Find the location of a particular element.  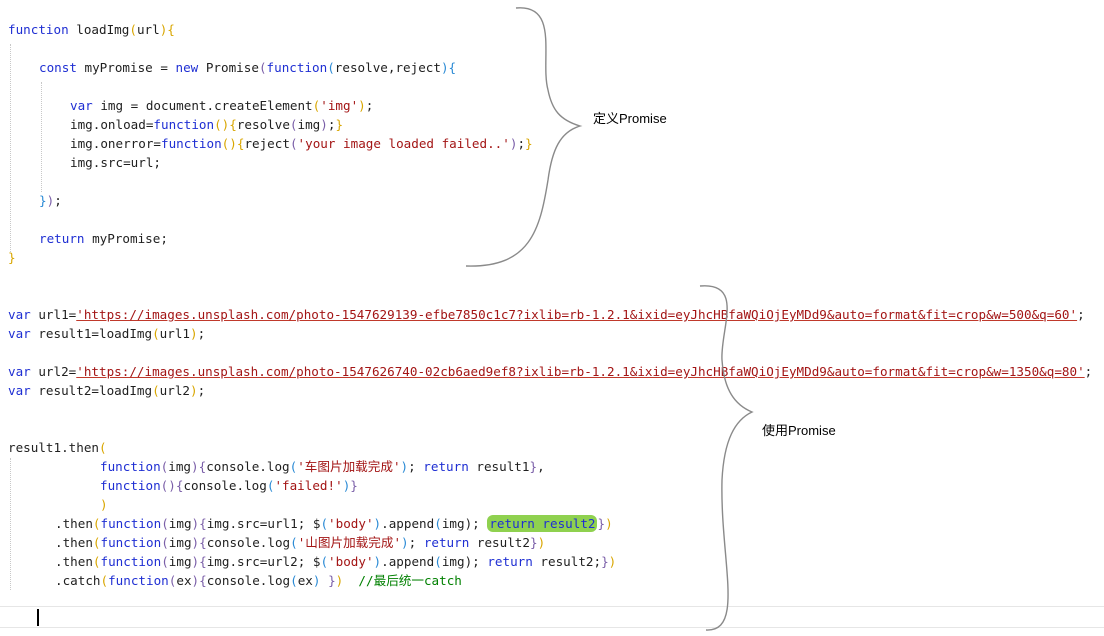

annotation-define-promise: 定义Promise is located at coordinates (630, 118).